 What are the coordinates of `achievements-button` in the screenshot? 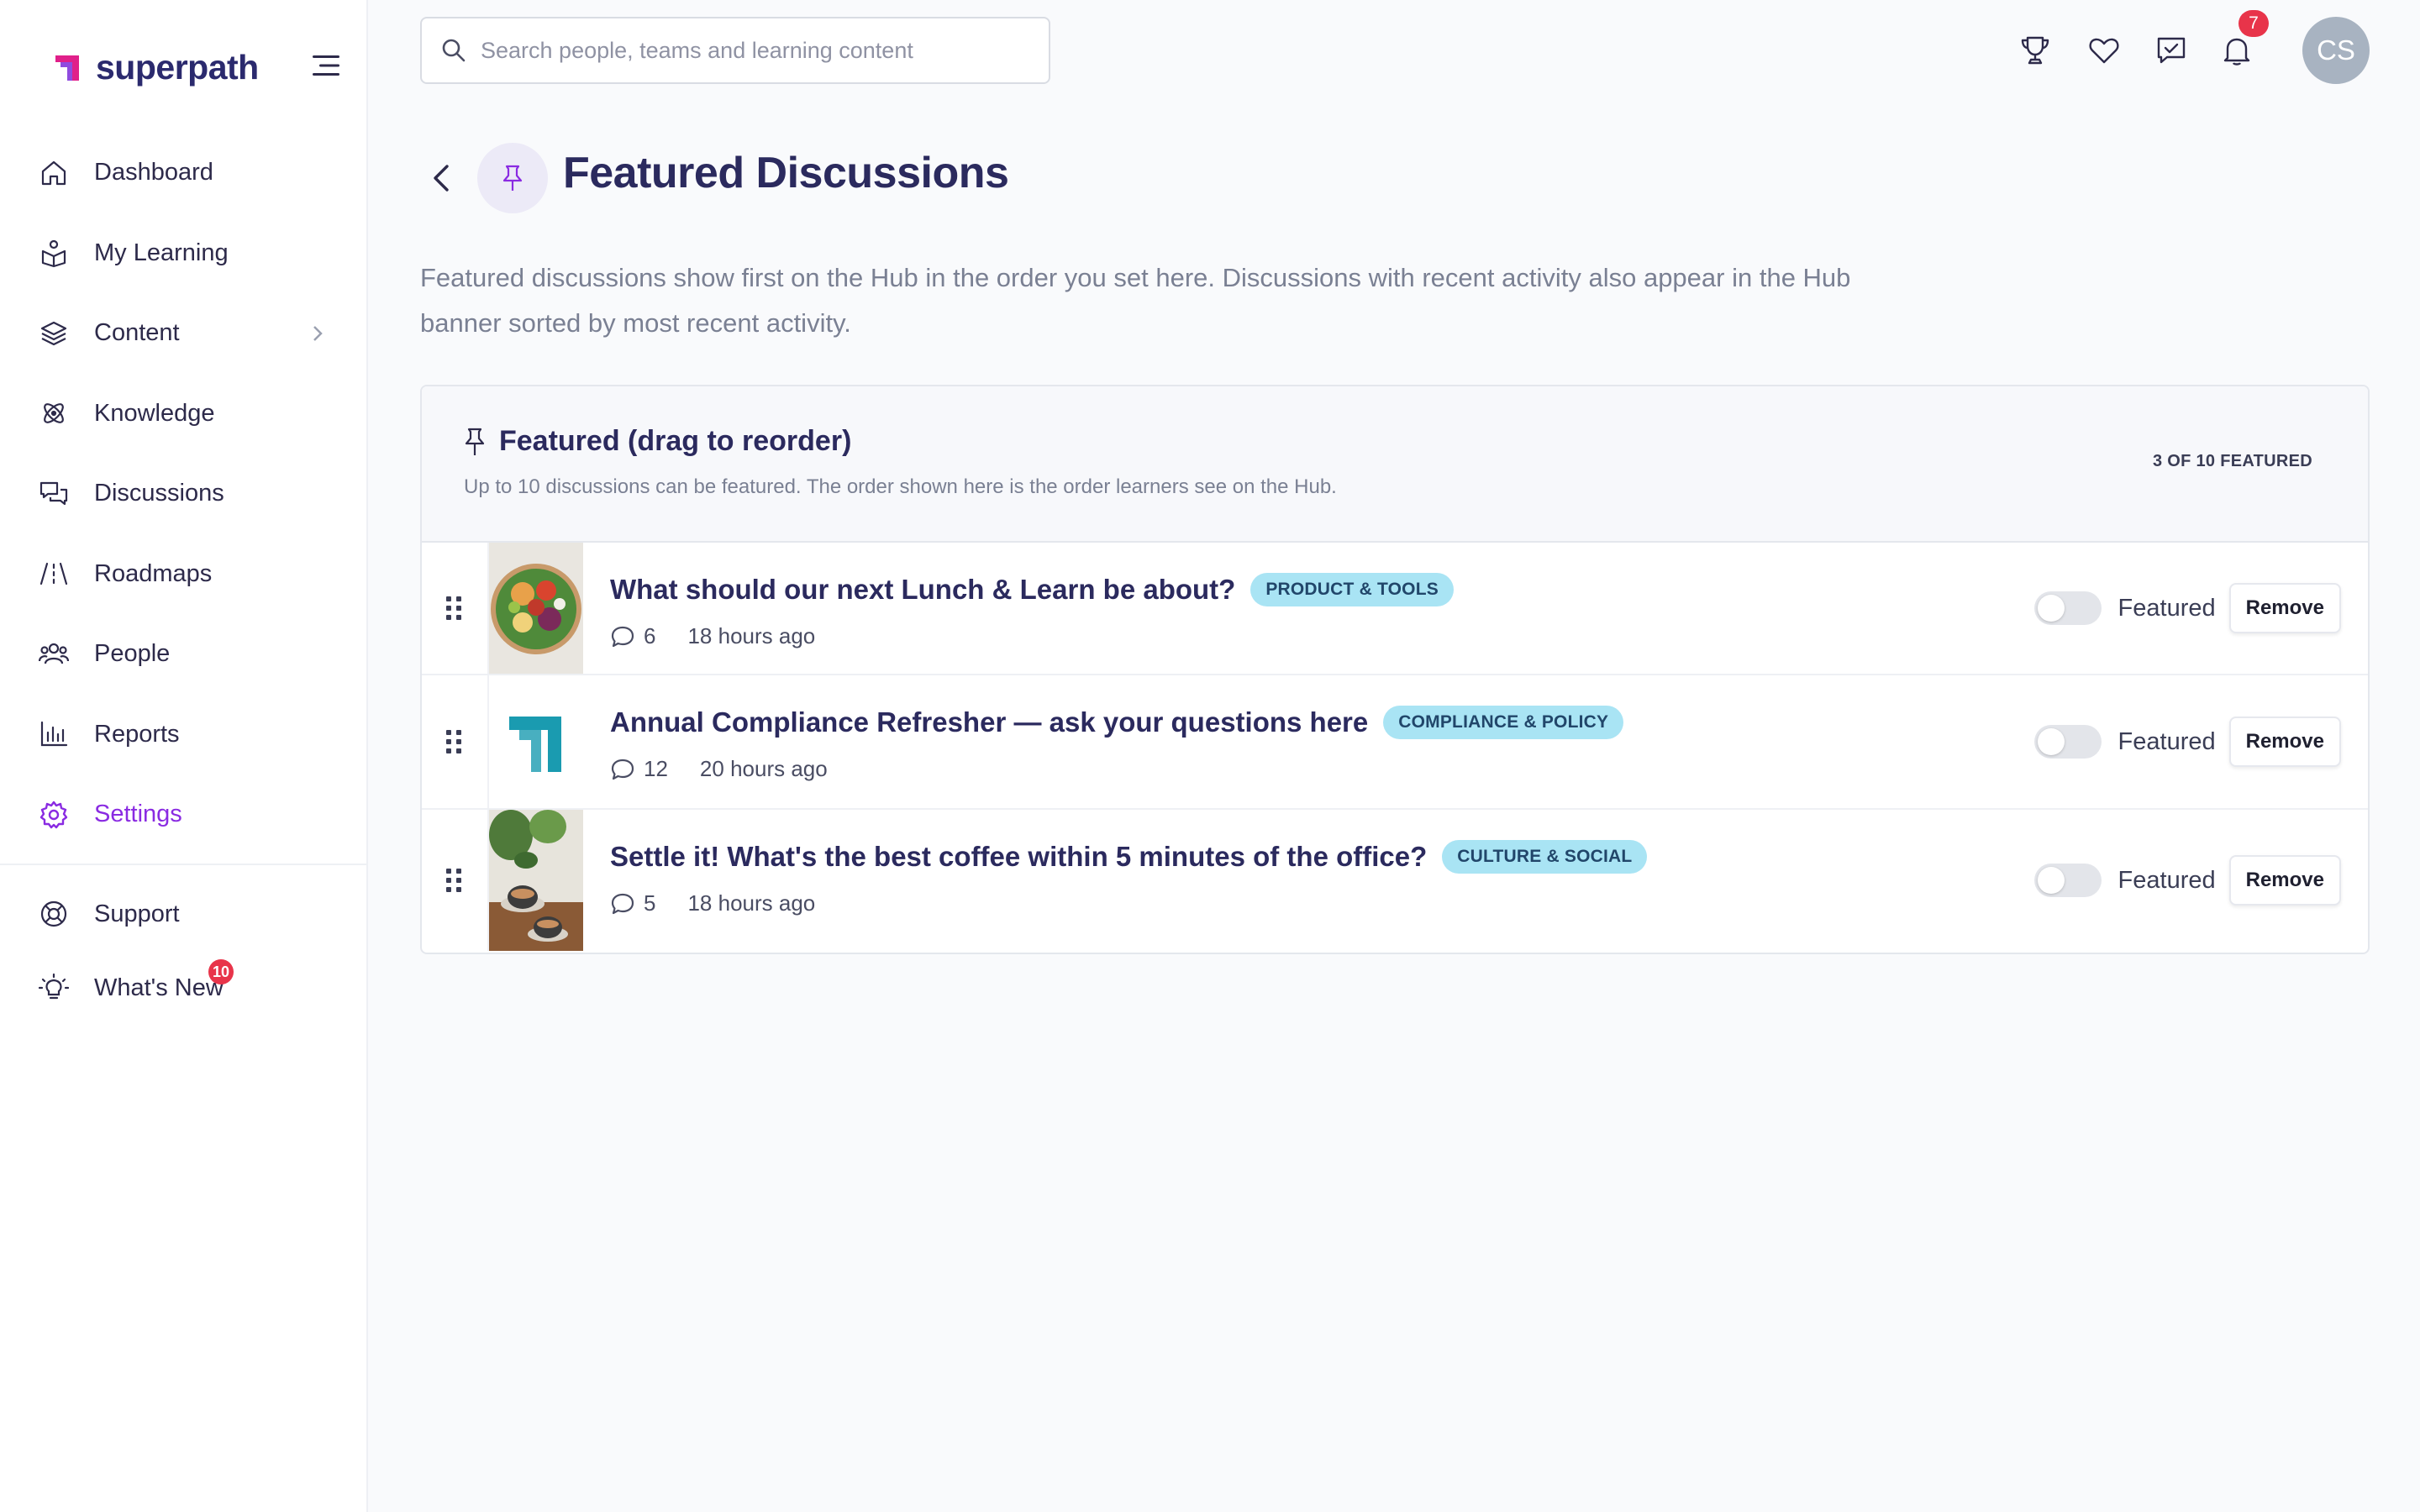 It's located at (2036, 50).